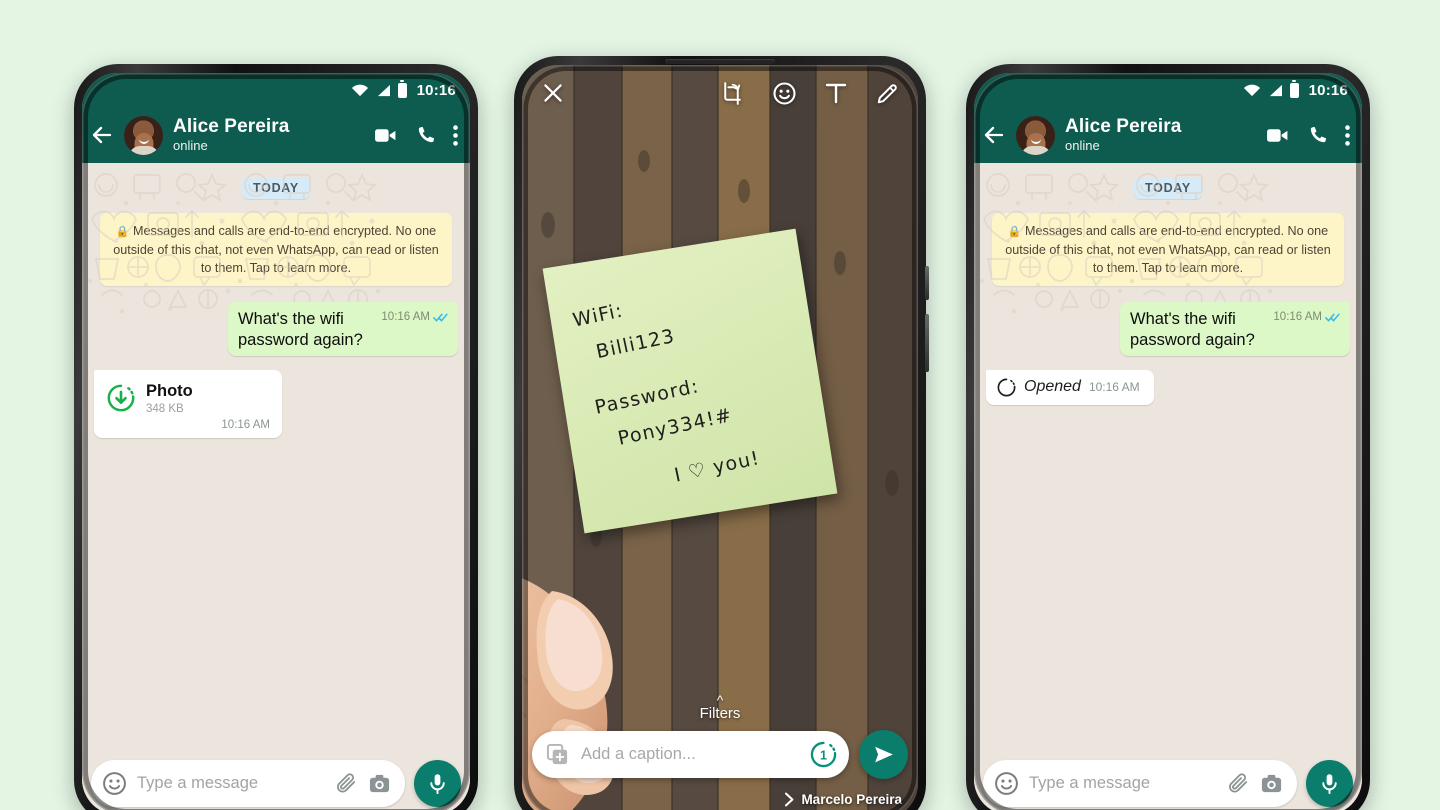  What do you see at coordinates (276, 90) in the screenshot?
I see `status-bar: 10:16` at bounding box center [276, 90].